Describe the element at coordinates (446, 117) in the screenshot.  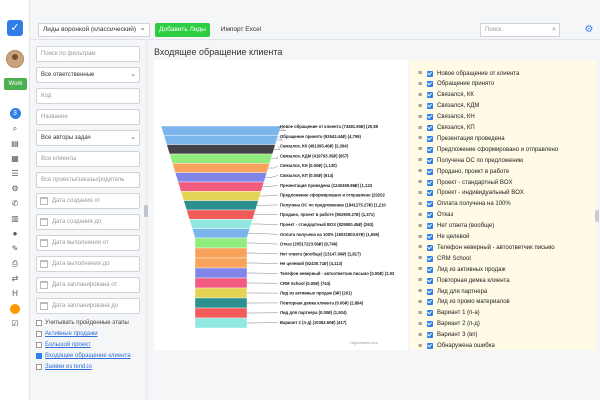
I see `legend-item: ≡ Связался, КН` at that location.